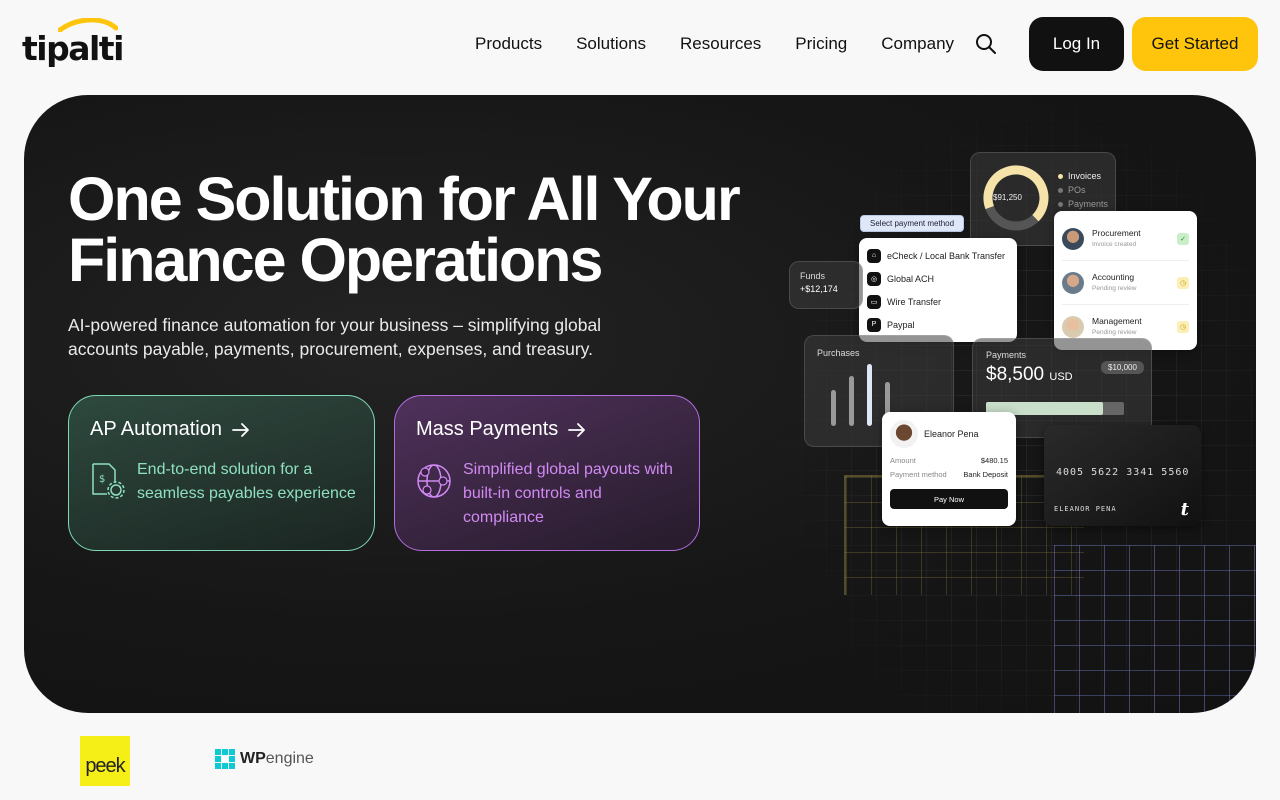 Image resolution: width=1280 pixels, height=800 pixels. I want to click on mass-payments-title: Mass Payments, so click(501, 429).